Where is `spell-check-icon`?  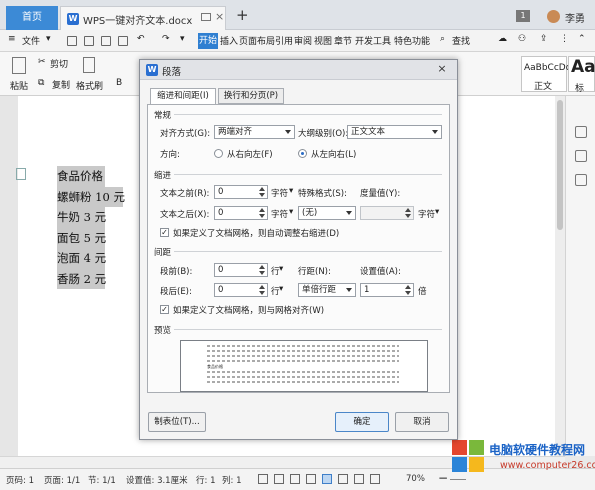 spell-check-icon is located at coordinates (263, 479).